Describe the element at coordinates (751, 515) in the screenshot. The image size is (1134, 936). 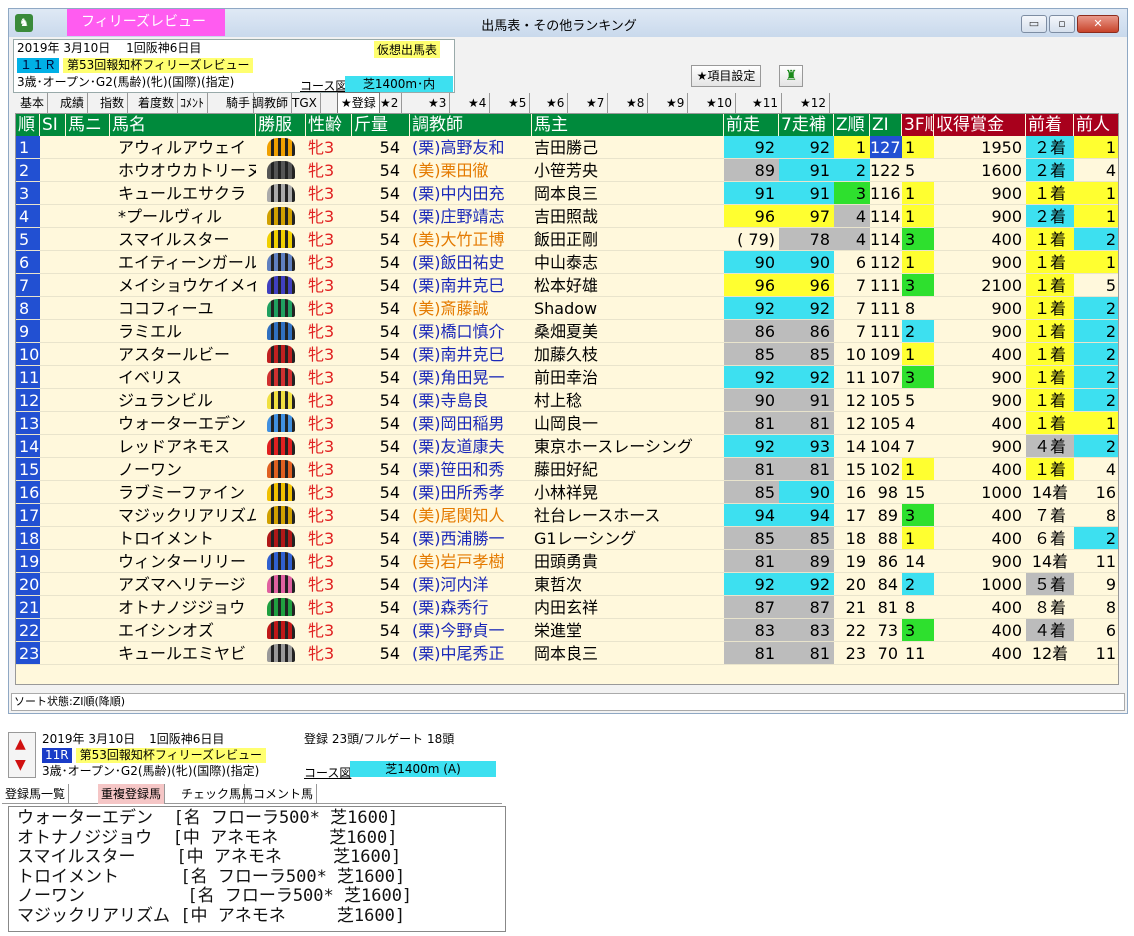
I see `cell-prev-race: 94` at that location.